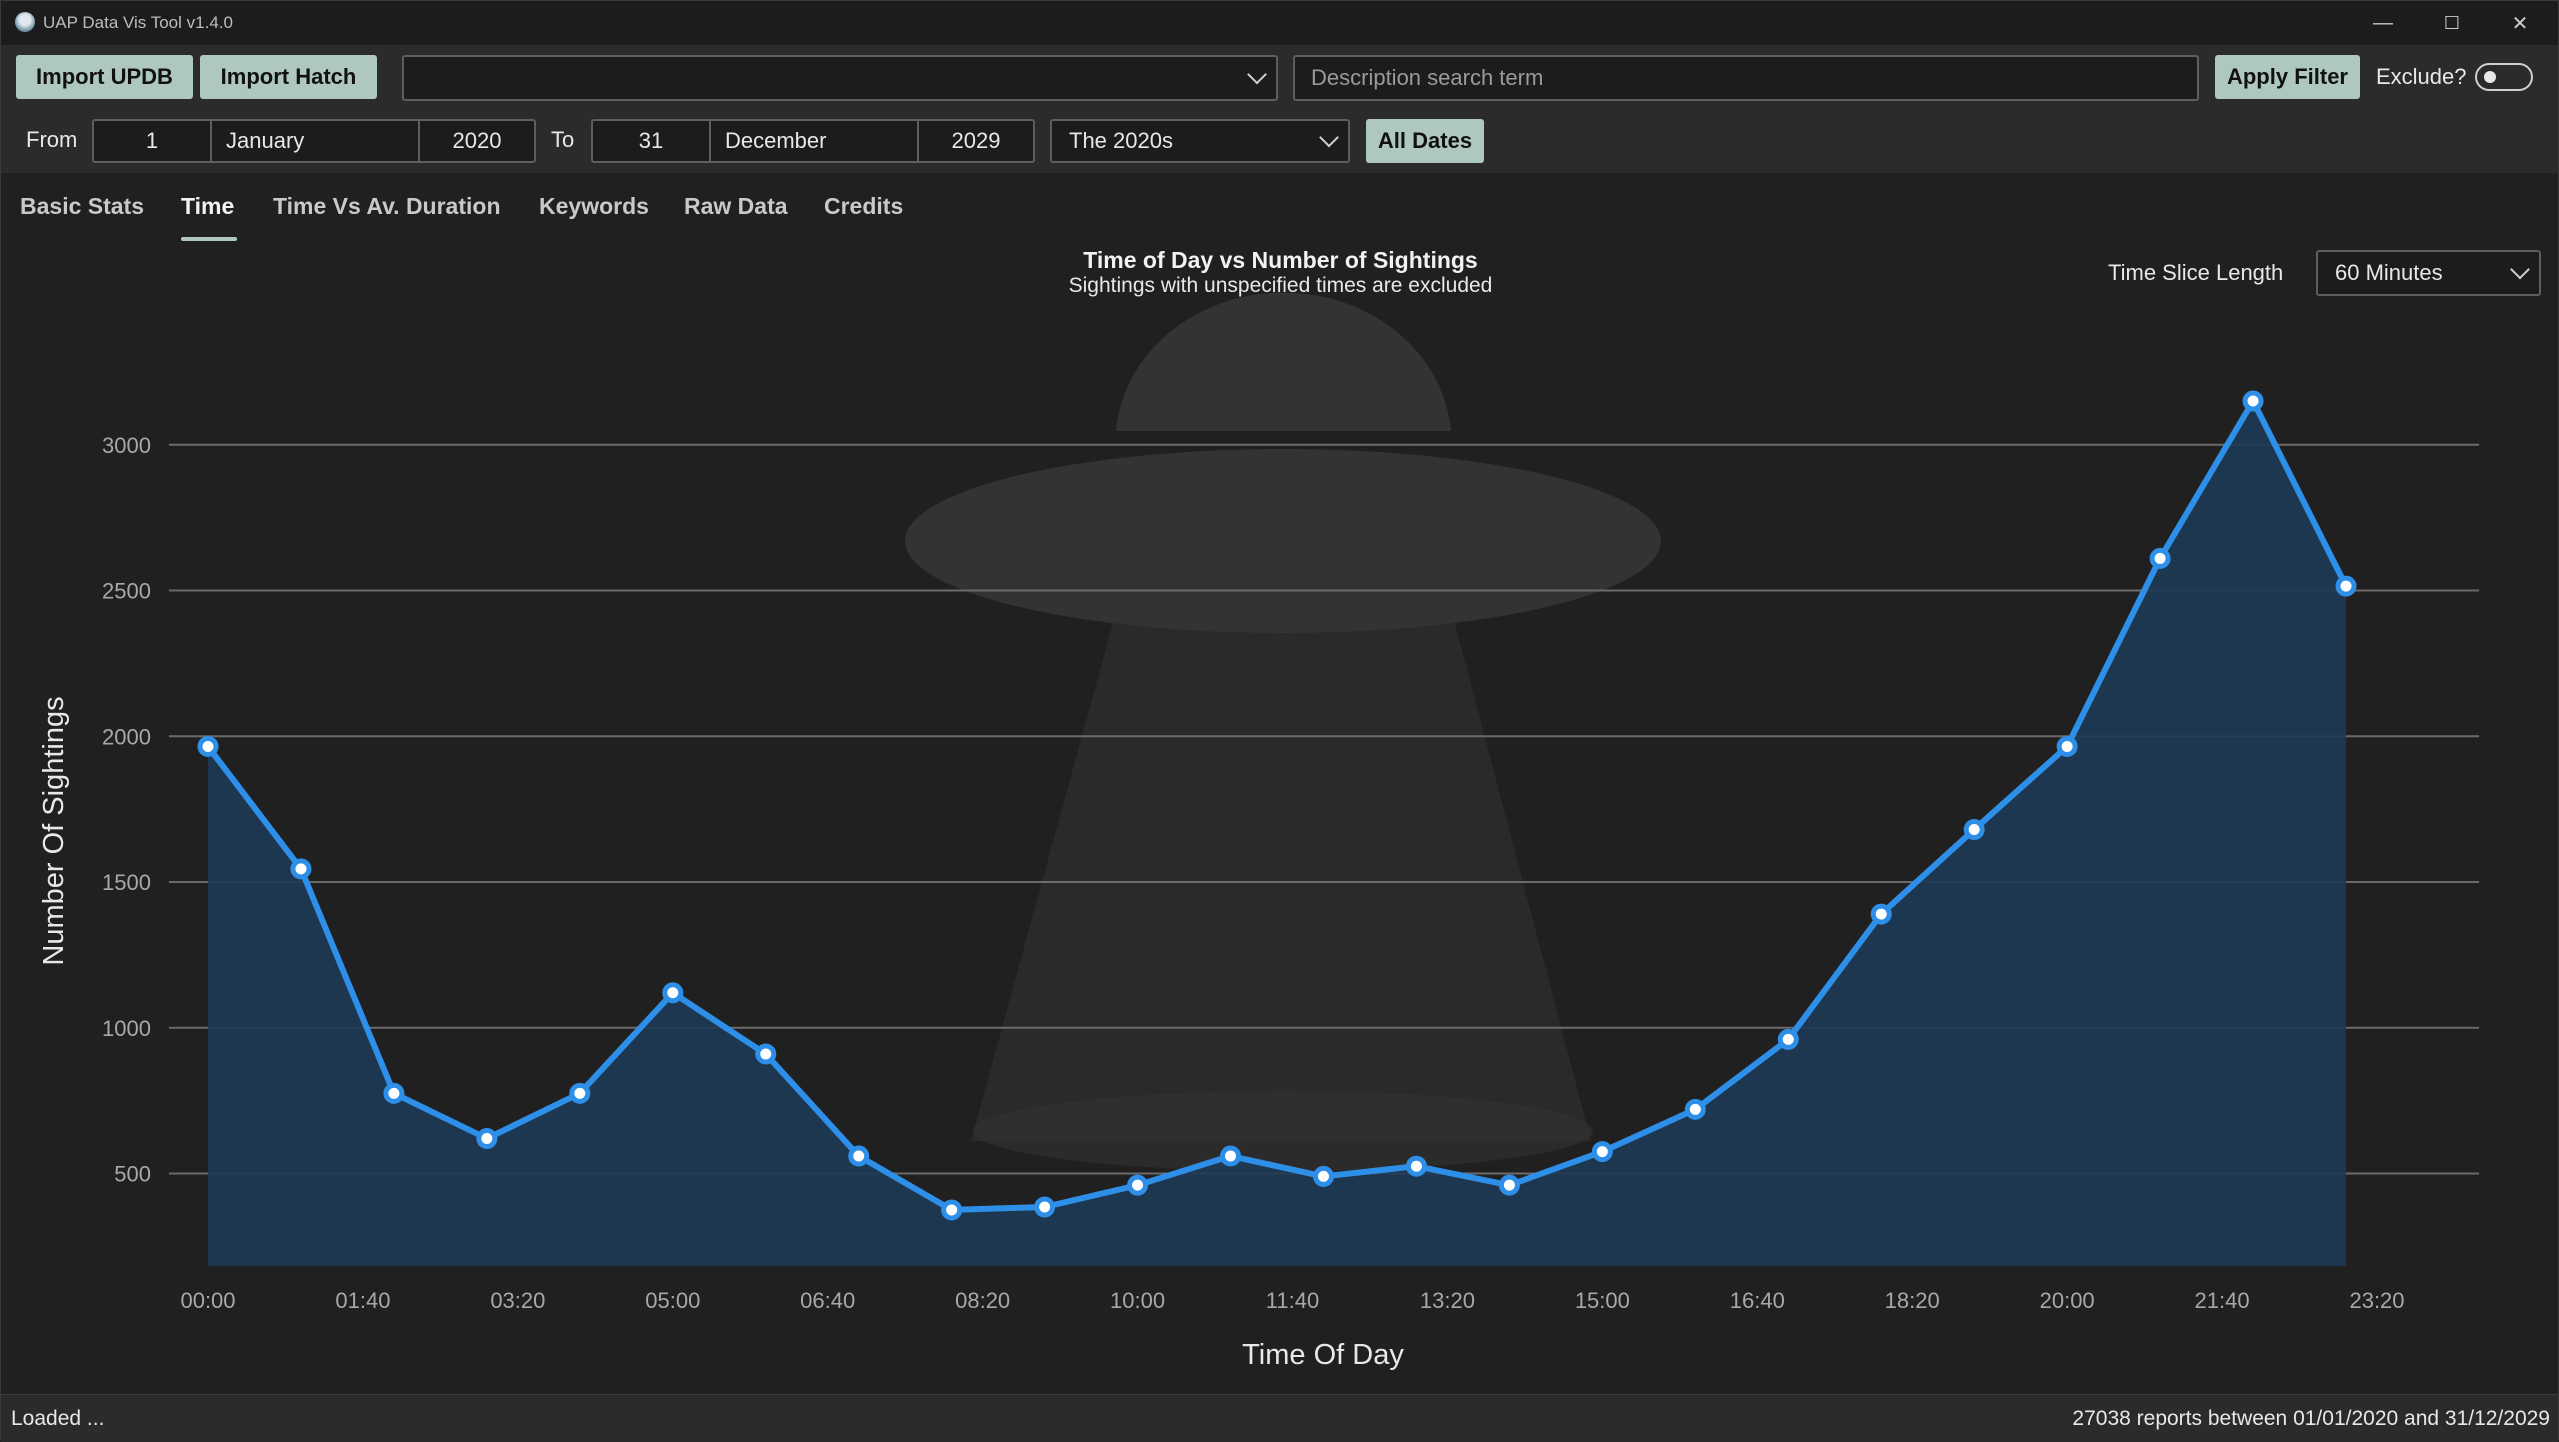 The height and width of the screenshot is (1442, 2559). What do you see at coordinates (126, 882) in the screenshot?
I see `y-tick-label: 1500` at bounding box center [126, 882].